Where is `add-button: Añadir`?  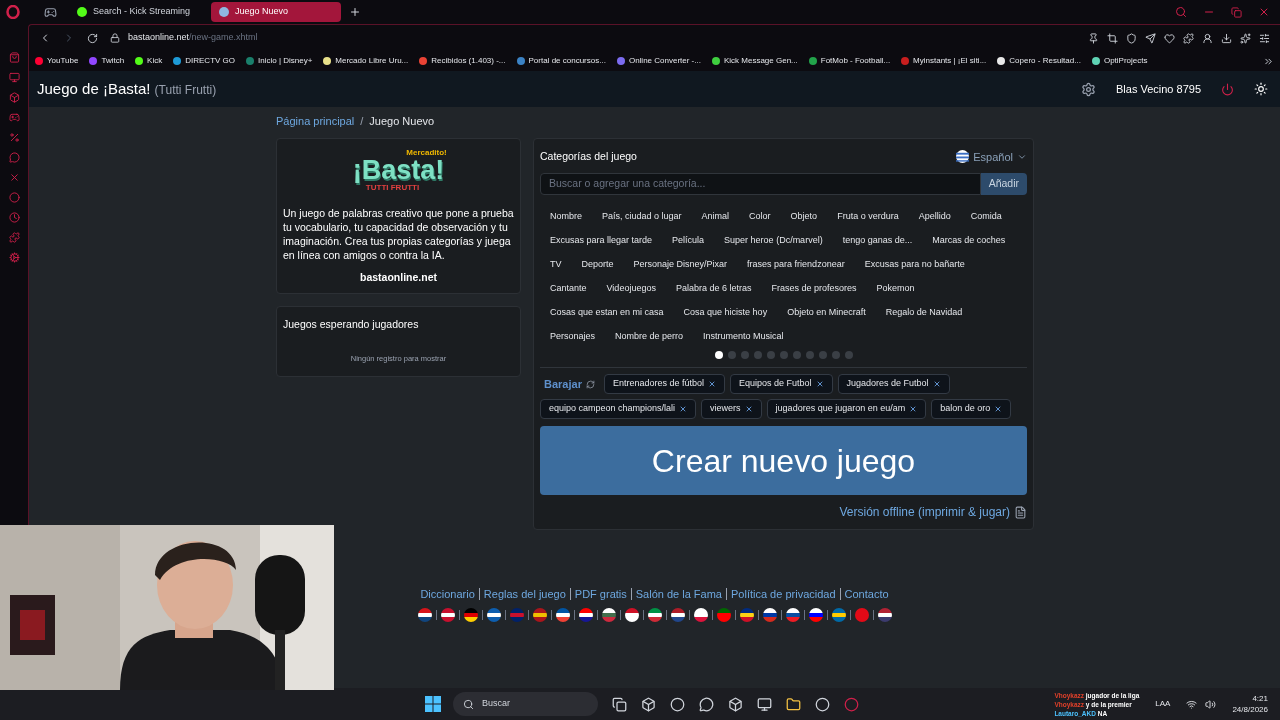
add-button: Añadir is located at coordinates (1003, 184).